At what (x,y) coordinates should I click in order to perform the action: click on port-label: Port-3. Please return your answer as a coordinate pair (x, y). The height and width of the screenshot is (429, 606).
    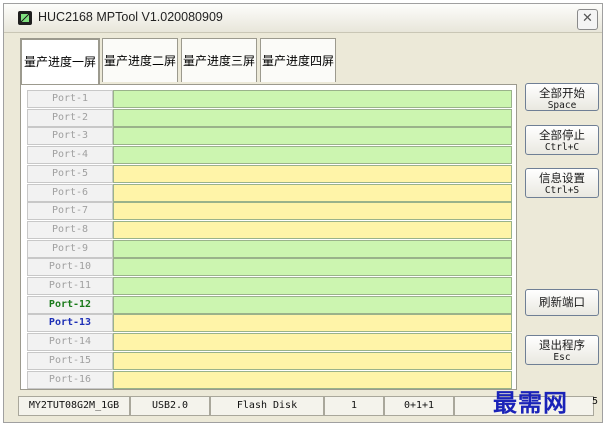
    Looking at the image, I should click on (70, 136).